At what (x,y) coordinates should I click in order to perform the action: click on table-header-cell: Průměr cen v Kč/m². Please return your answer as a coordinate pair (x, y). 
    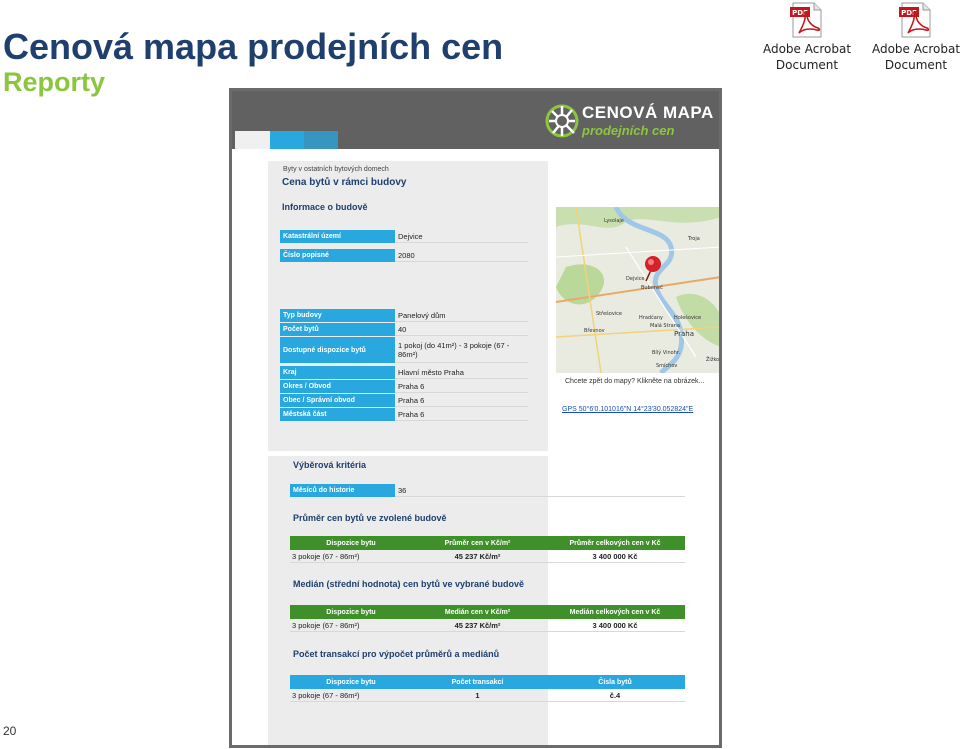
    Looking at the image, I should click on (477, 543).